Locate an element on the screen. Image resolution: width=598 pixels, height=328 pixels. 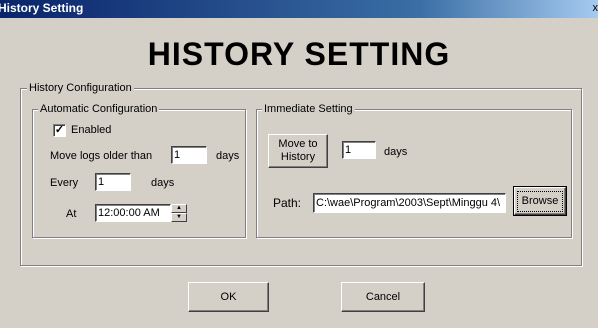
history-configuration-legend: History Configuration is located at coordinates (80, 88).